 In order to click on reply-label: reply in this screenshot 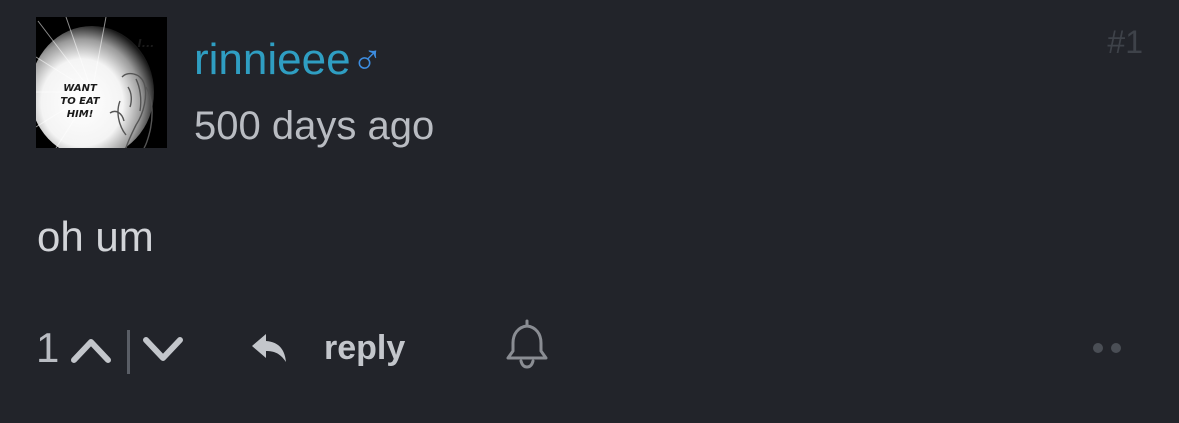, I will do `click(365, 347)`.